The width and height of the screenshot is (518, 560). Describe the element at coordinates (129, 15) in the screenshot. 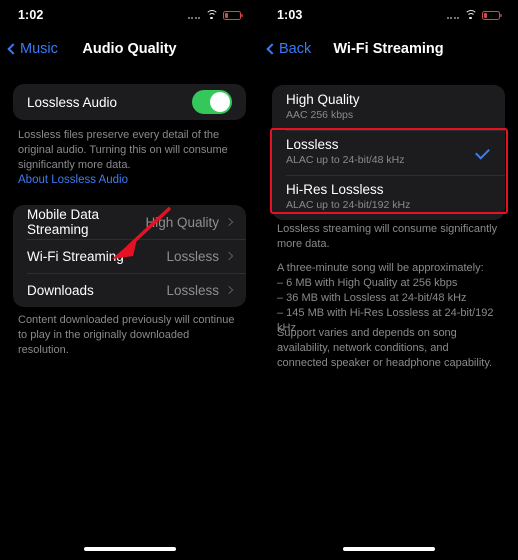

I see `status-bar: 1:02` at that location.